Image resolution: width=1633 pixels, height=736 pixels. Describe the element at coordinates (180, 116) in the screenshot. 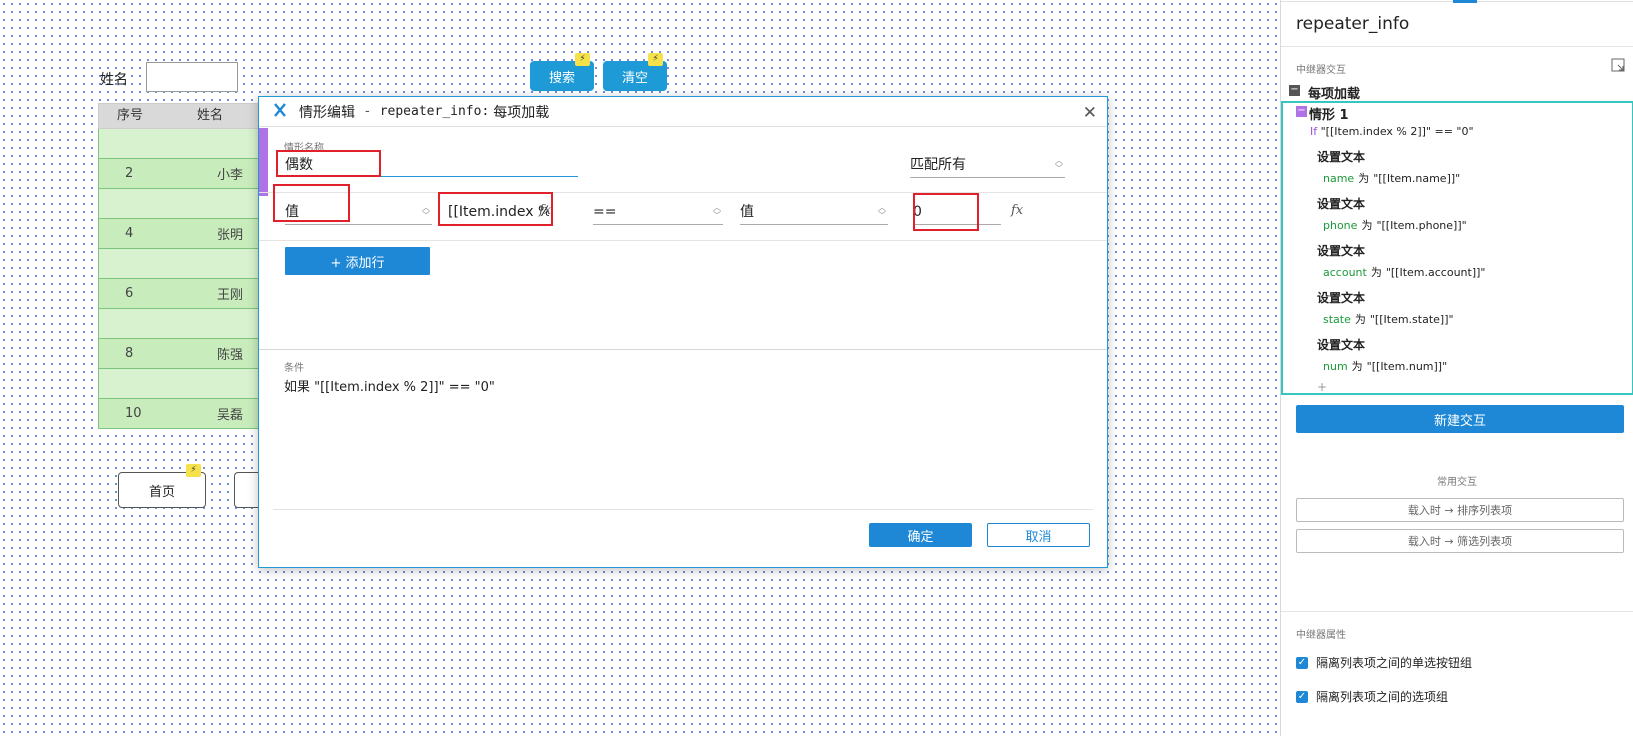

I see `table-header: 序号 姓名` at that location.